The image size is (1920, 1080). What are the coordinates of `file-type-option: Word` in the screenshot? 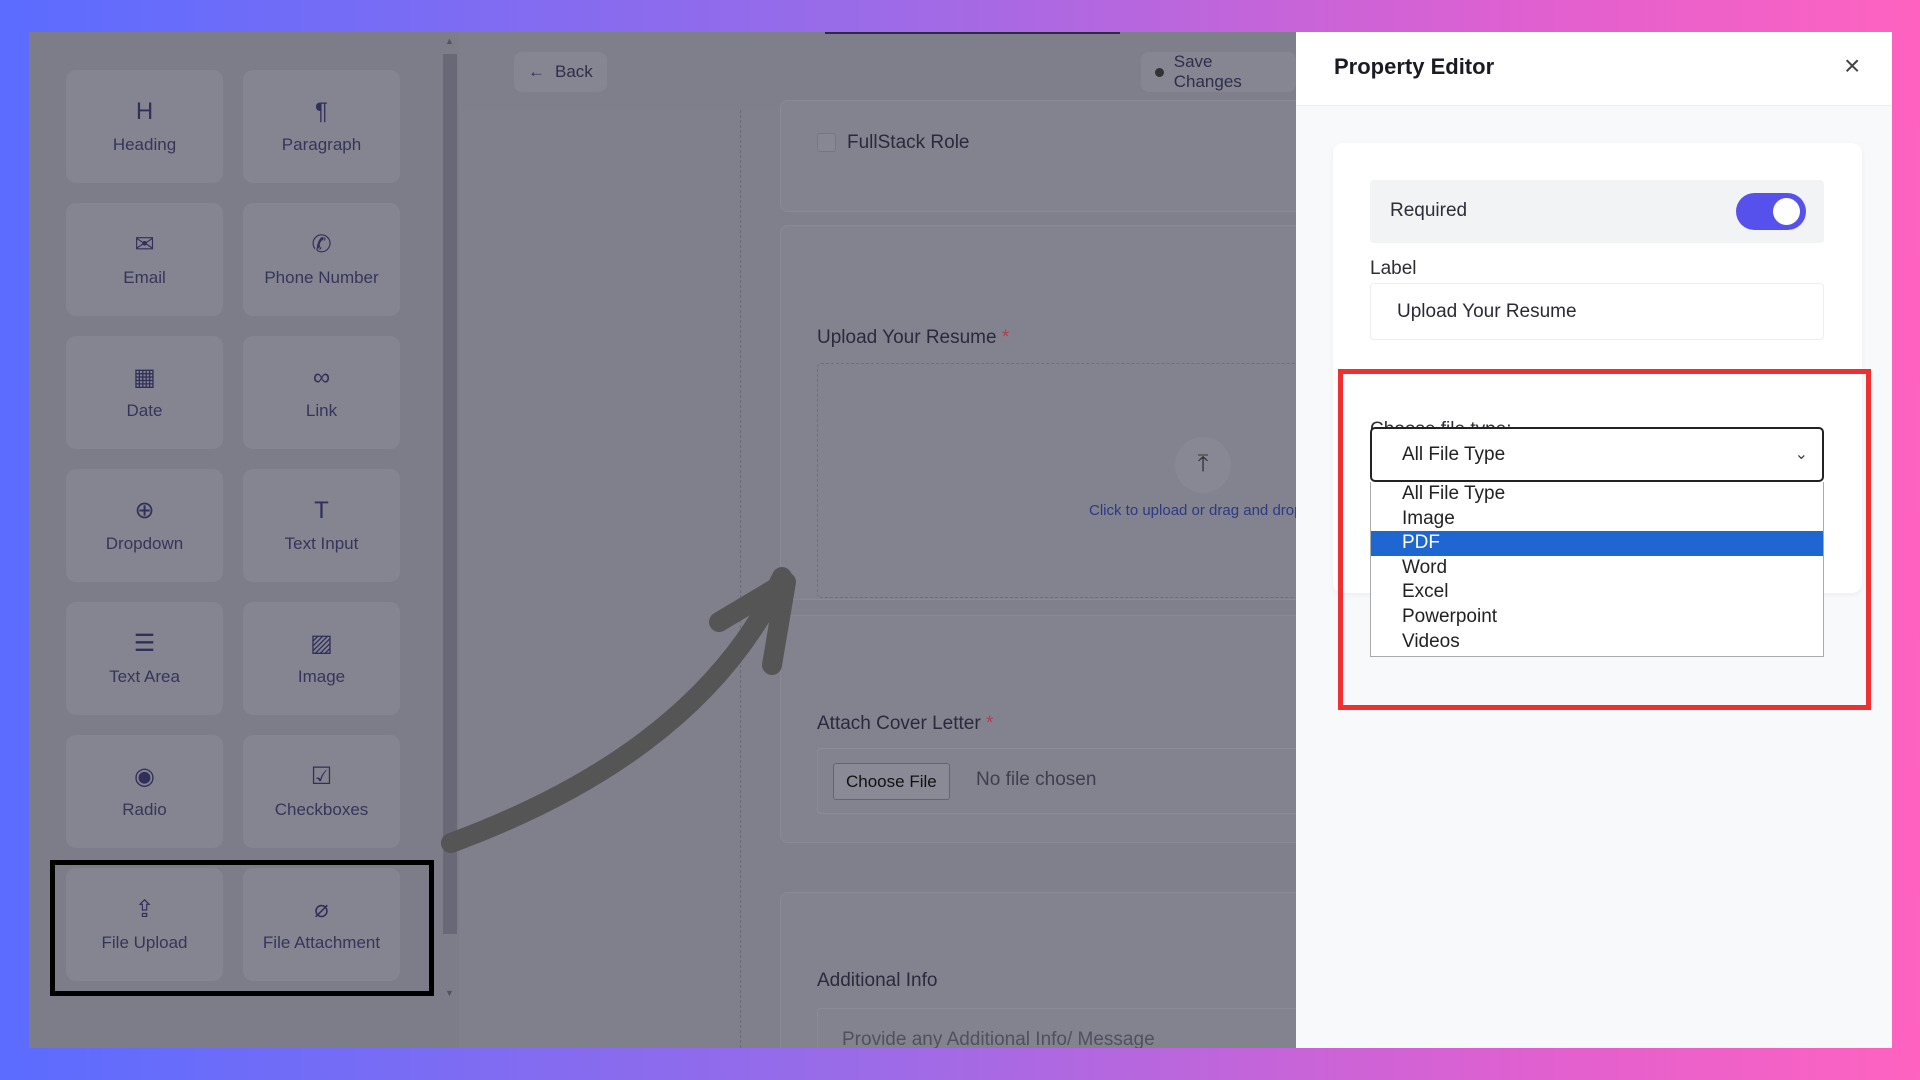 It's located at (1597, 568).